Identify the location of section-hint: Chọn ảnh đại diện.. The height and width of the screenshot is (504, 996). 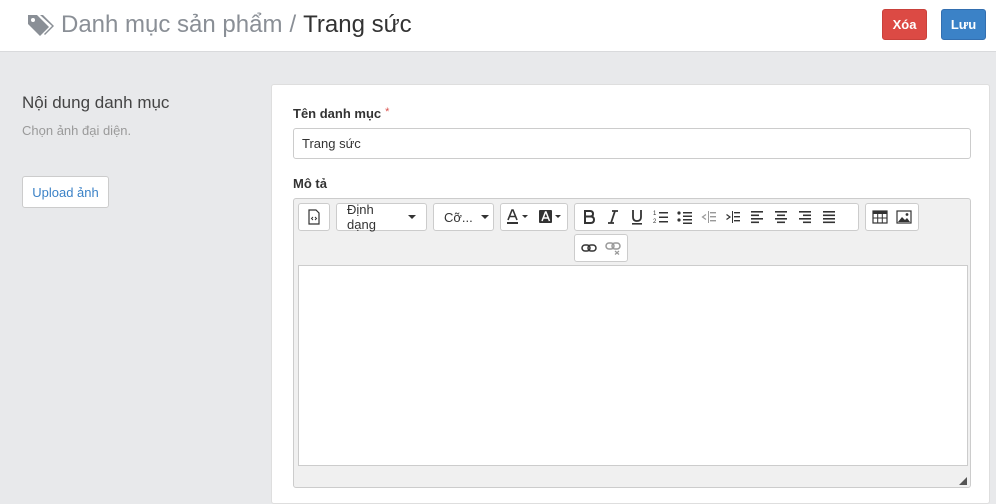
(77, 130).